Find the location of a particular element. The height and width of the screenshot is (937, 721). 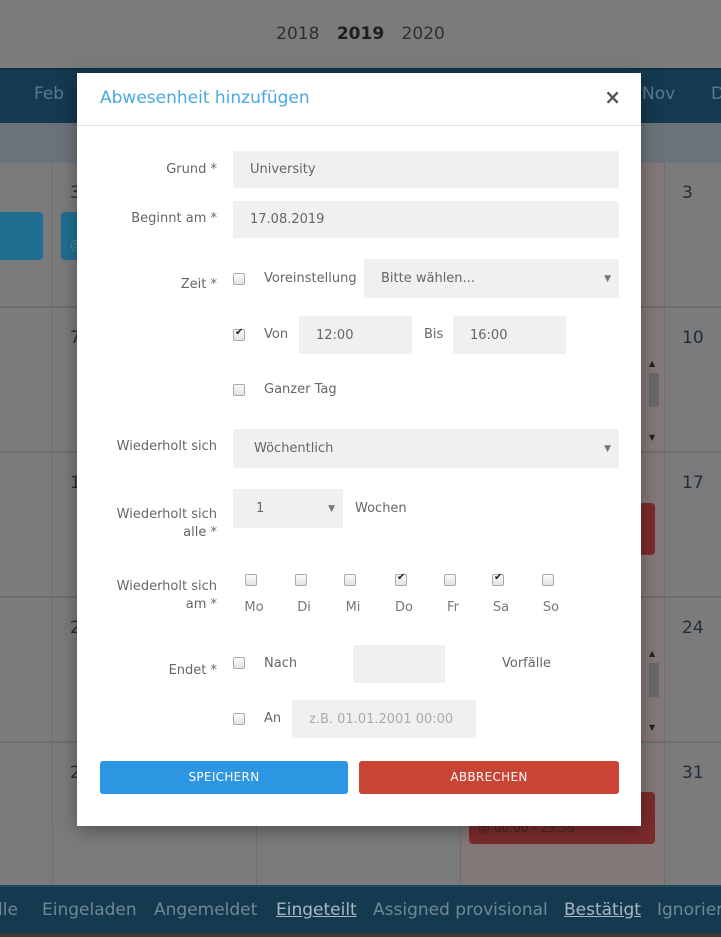

filter-bestaetigt: Bestätigt is located at coordinates (602, 910).